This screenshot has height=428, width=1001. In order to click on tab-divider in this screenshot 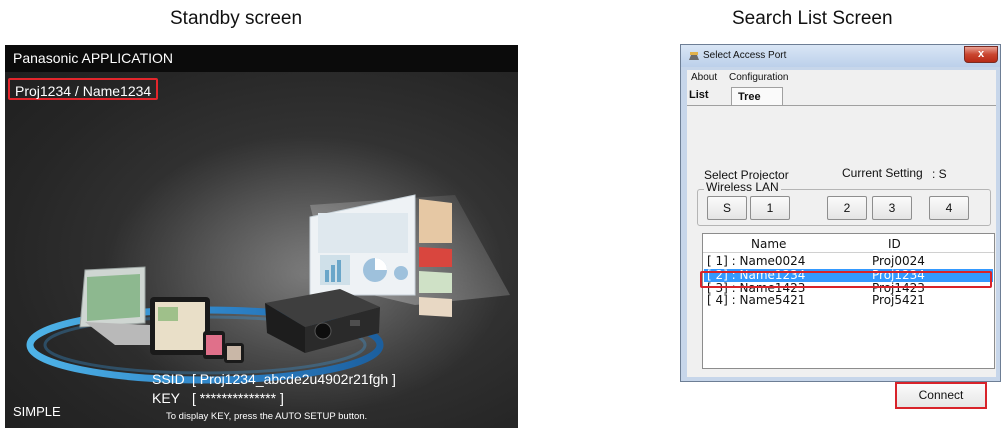, I will do `click(841, 105)`.